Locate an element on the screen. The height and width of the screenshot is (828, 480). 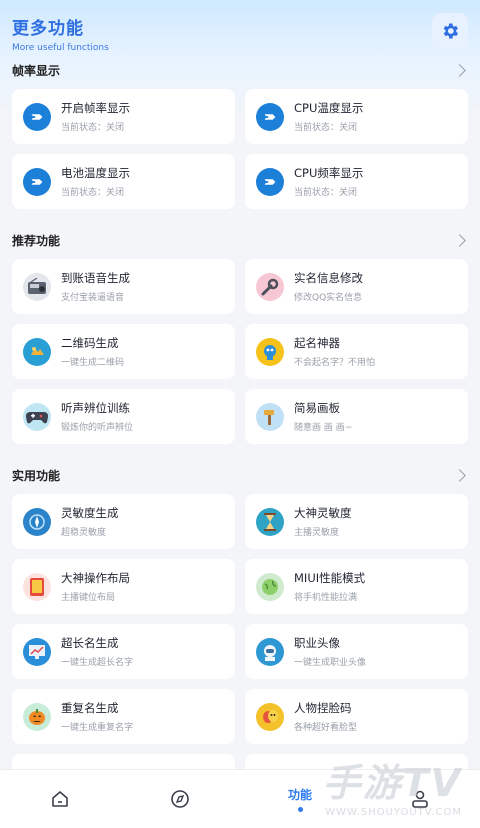
page-title: 更多功能 is located at coordinates (48, 29).